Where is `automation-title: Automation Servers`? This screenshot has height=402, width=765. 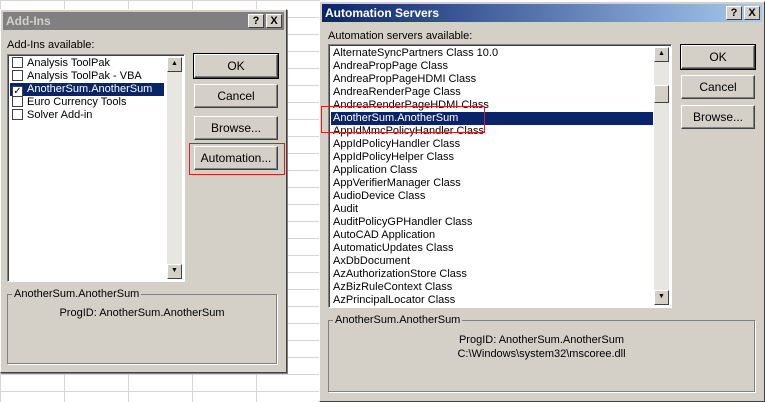 automation-title: Automation Servers is located at coordinates (382, 13).